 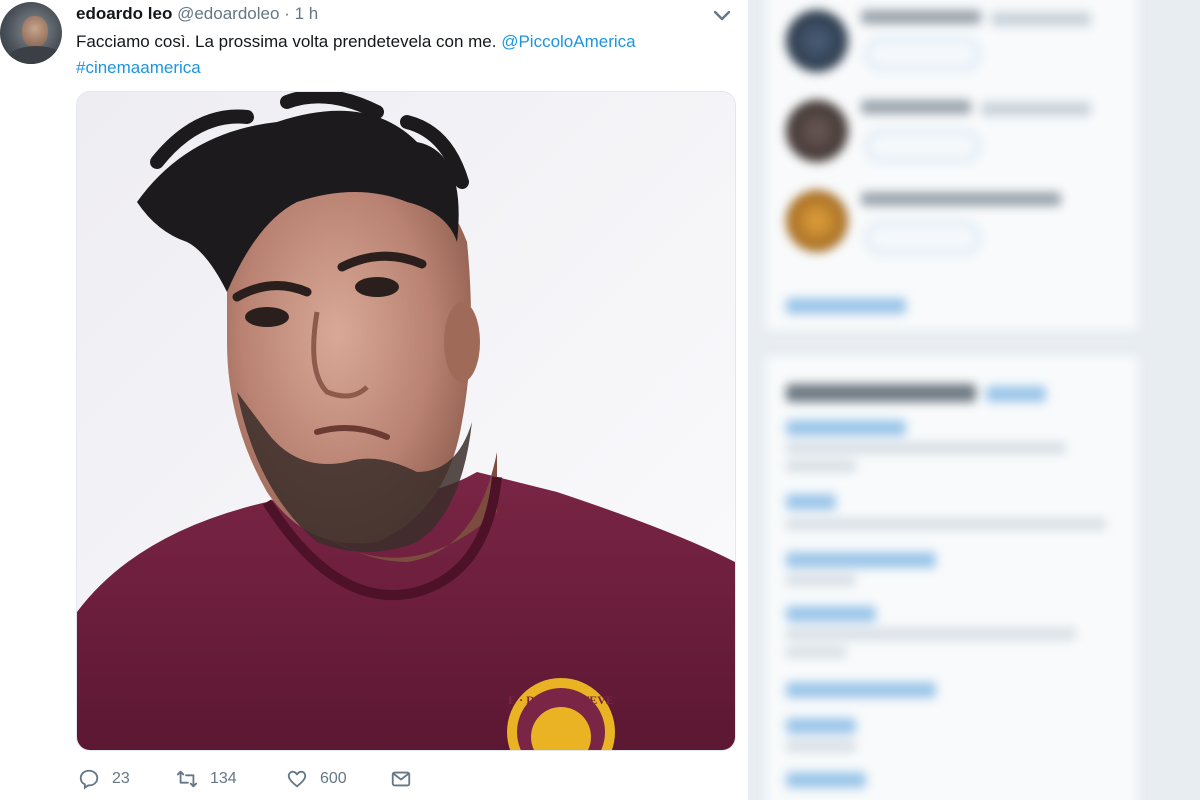 What do you see at coordinates (307, 13) in the screenshot?
I see `tweet-timestamp: 1 h` at bounding box center [307, 13].